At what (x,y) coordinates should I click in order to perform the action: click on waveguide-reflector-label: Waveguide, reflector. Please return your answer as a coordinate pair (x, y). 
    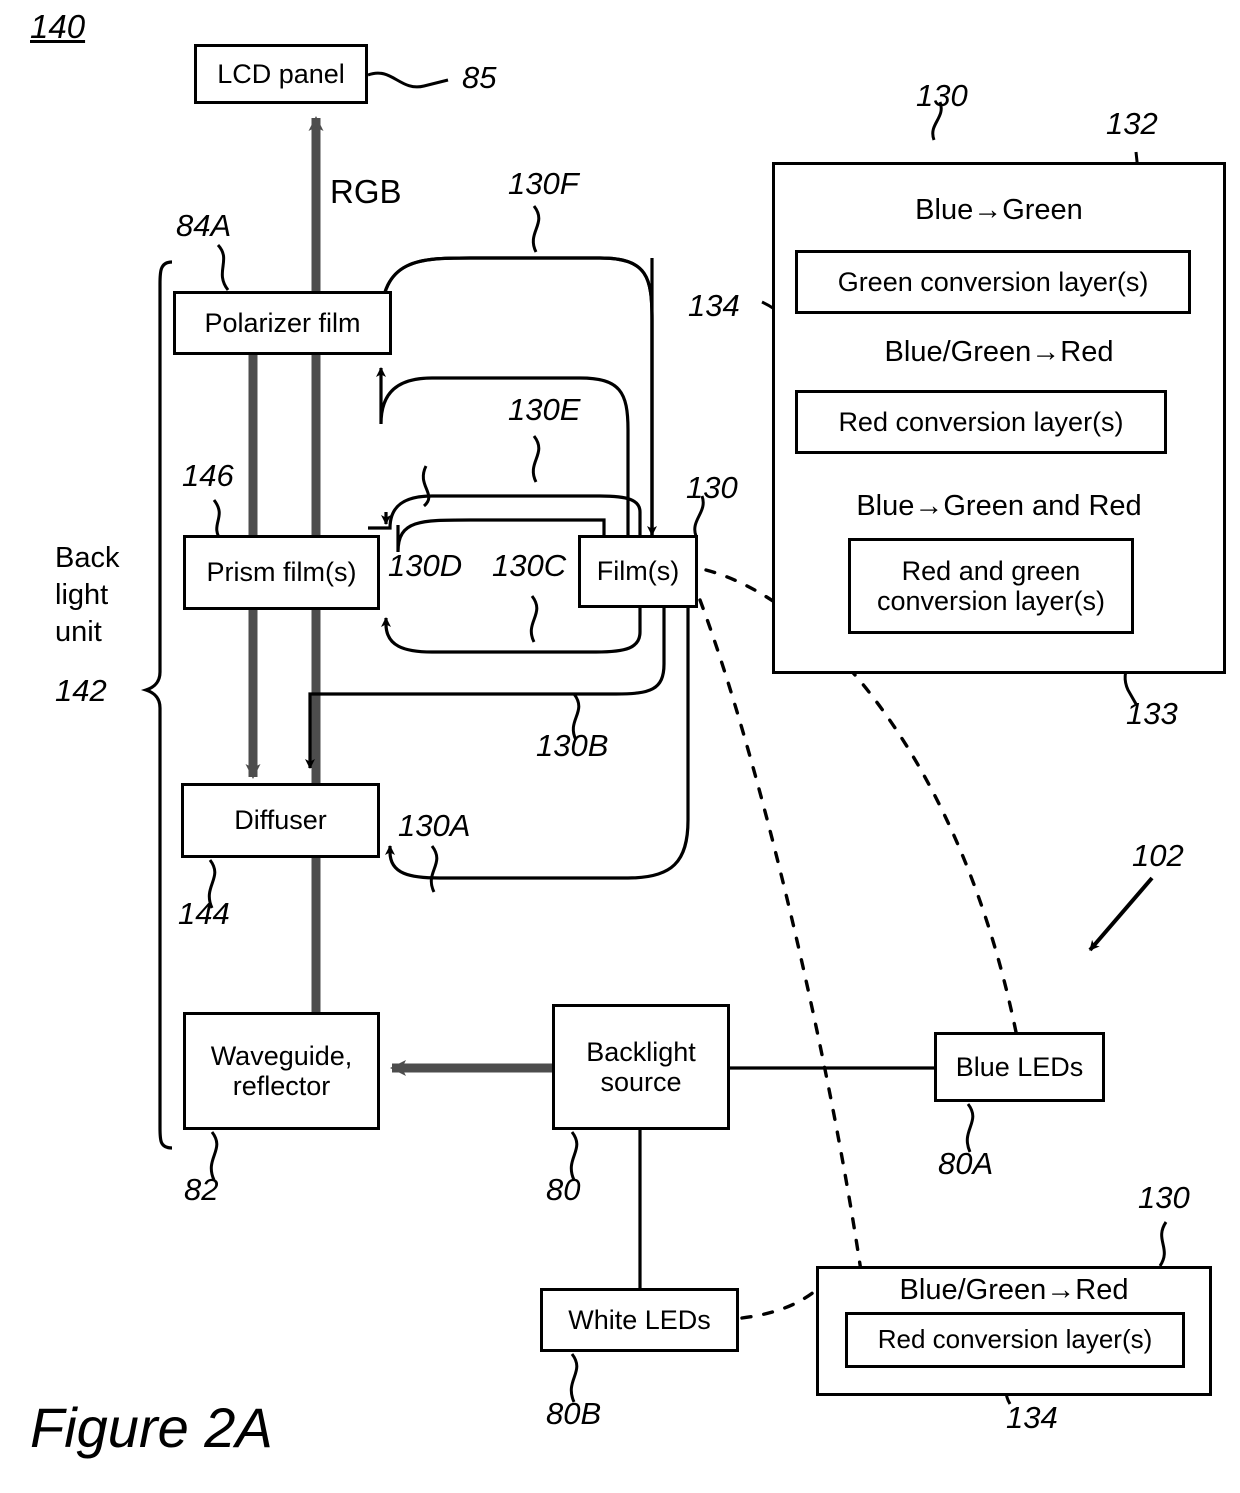
    Looking at the image, I should click on (281, 1070).